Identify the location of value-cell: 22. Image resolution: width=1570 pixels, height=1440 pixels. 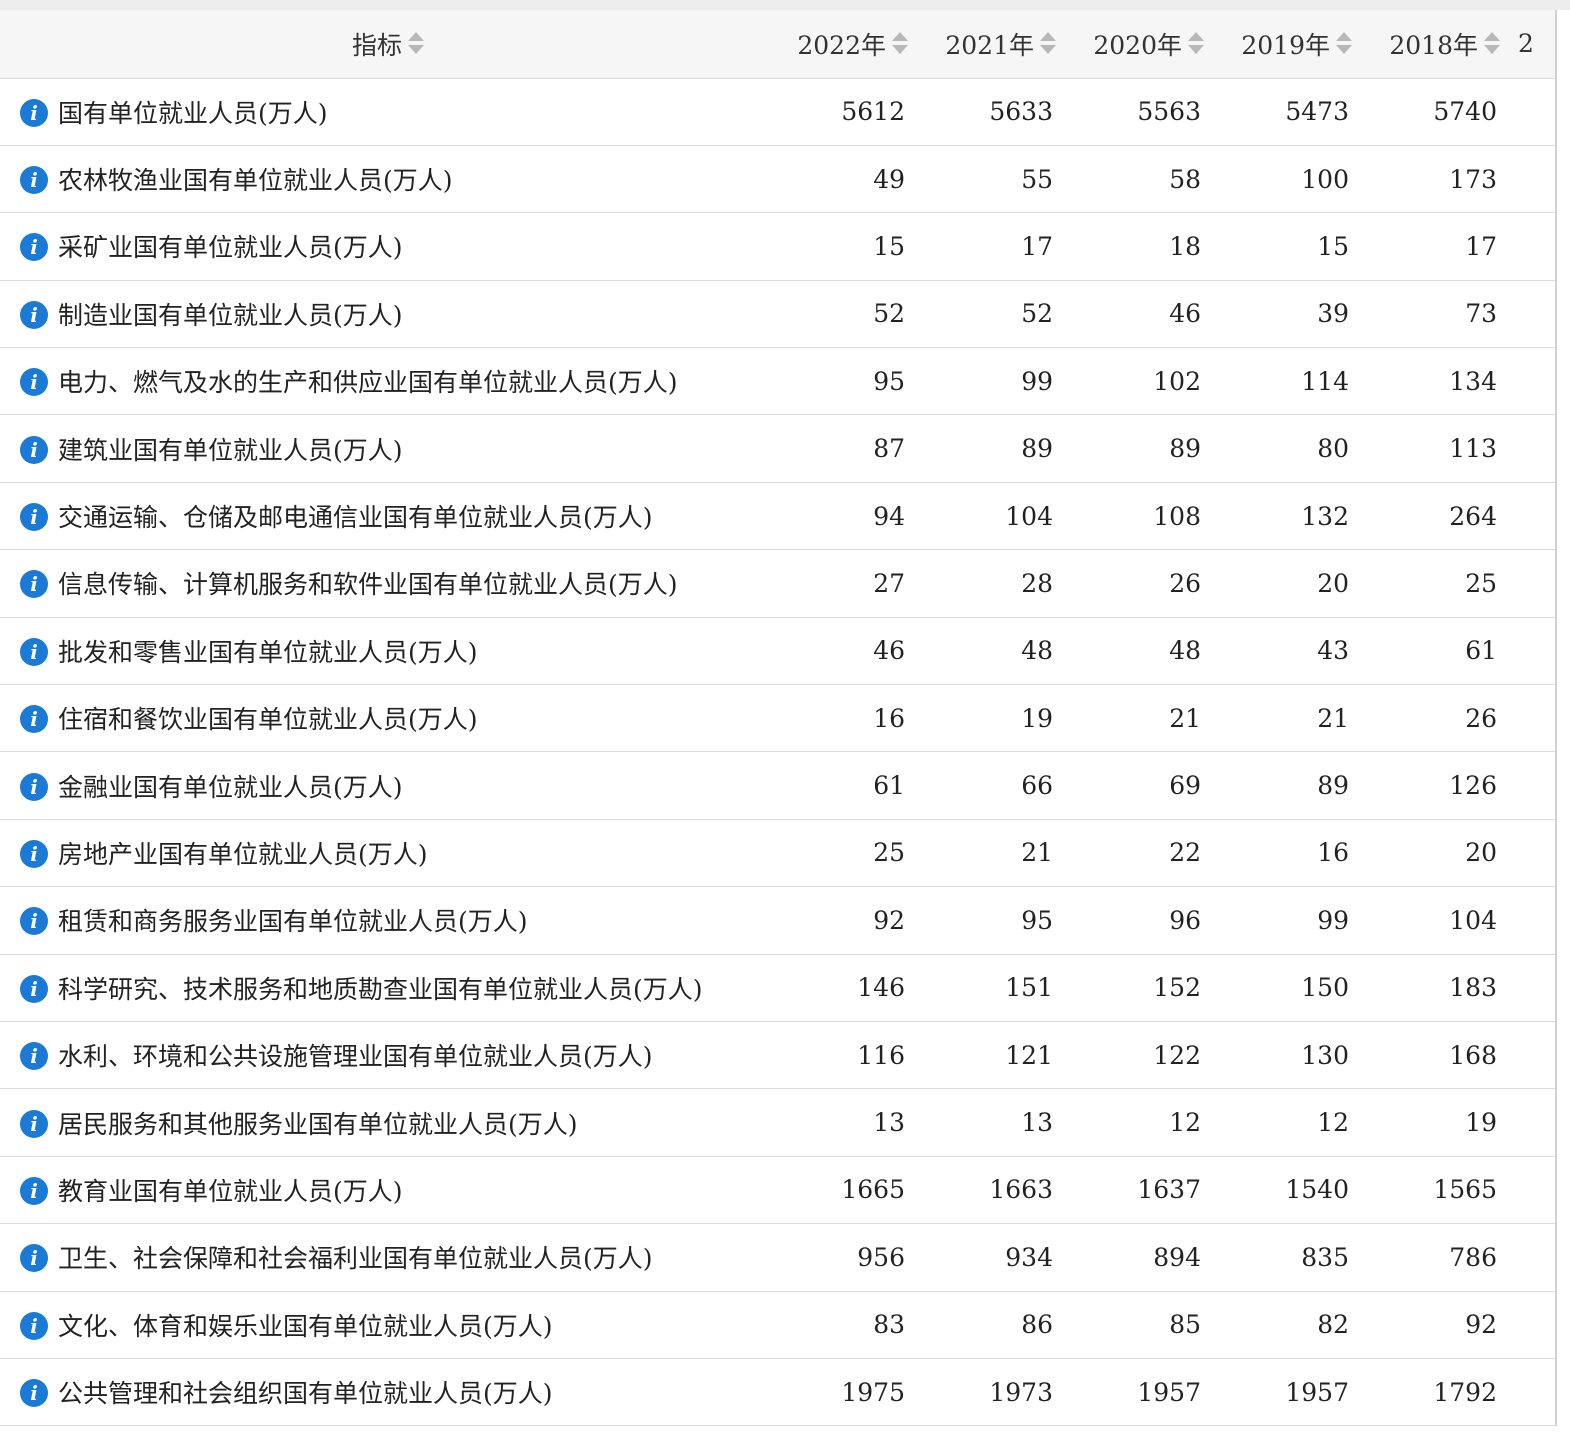
(1140, 853).